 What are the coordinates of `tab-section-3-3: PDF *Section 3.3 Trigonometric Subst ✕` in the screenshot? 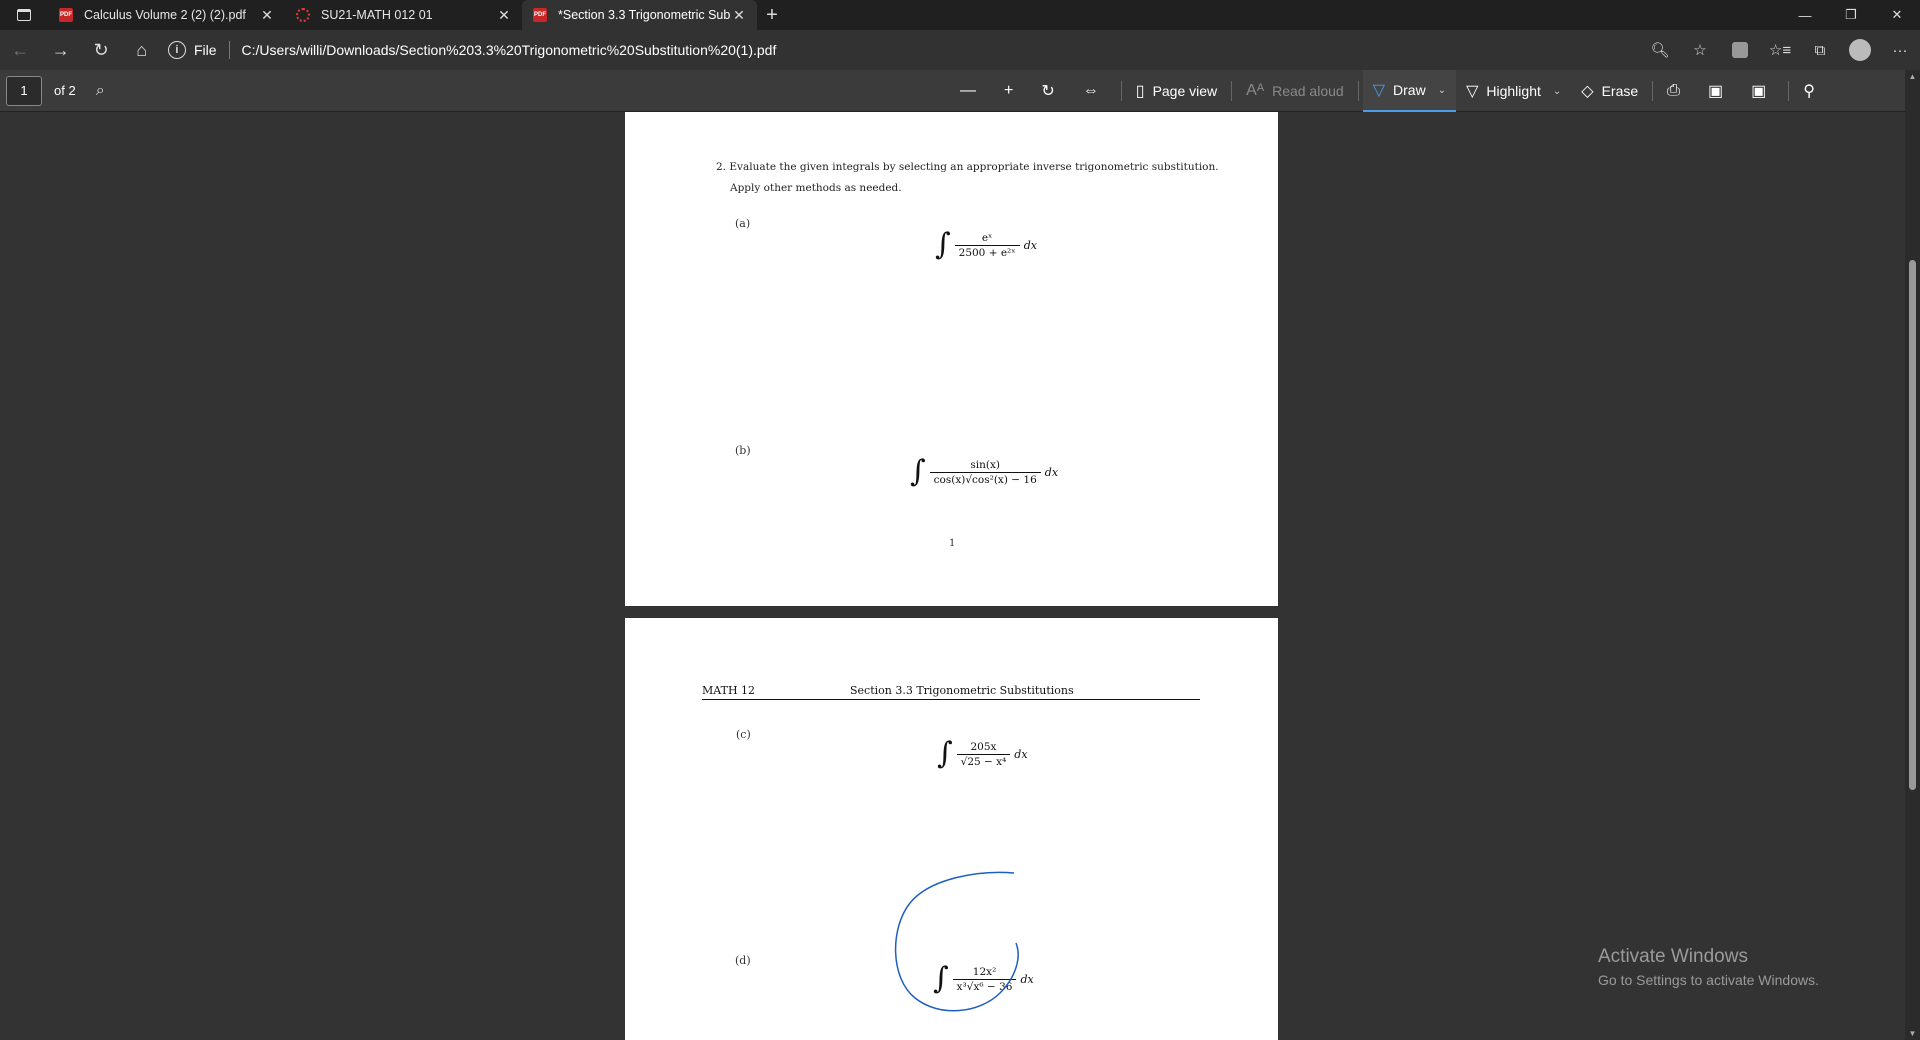 It's located at (639, 15).